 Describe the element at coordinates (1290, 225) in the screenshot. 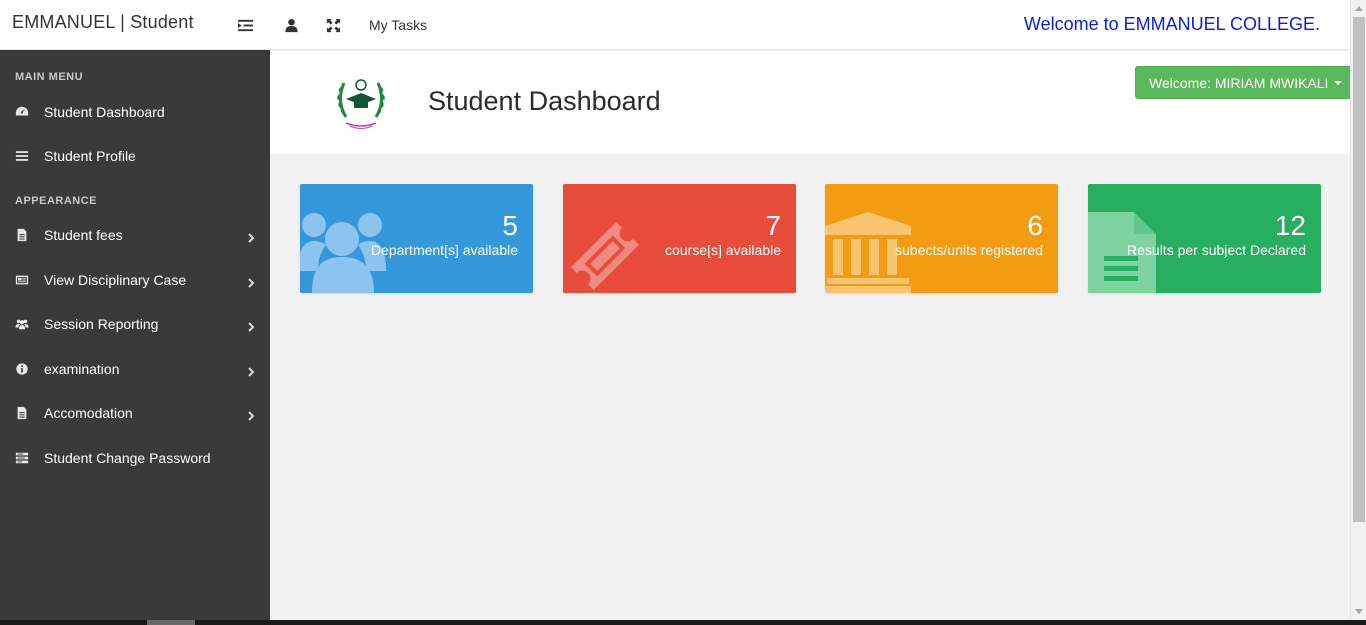

I see `card-count: 12` at that location.